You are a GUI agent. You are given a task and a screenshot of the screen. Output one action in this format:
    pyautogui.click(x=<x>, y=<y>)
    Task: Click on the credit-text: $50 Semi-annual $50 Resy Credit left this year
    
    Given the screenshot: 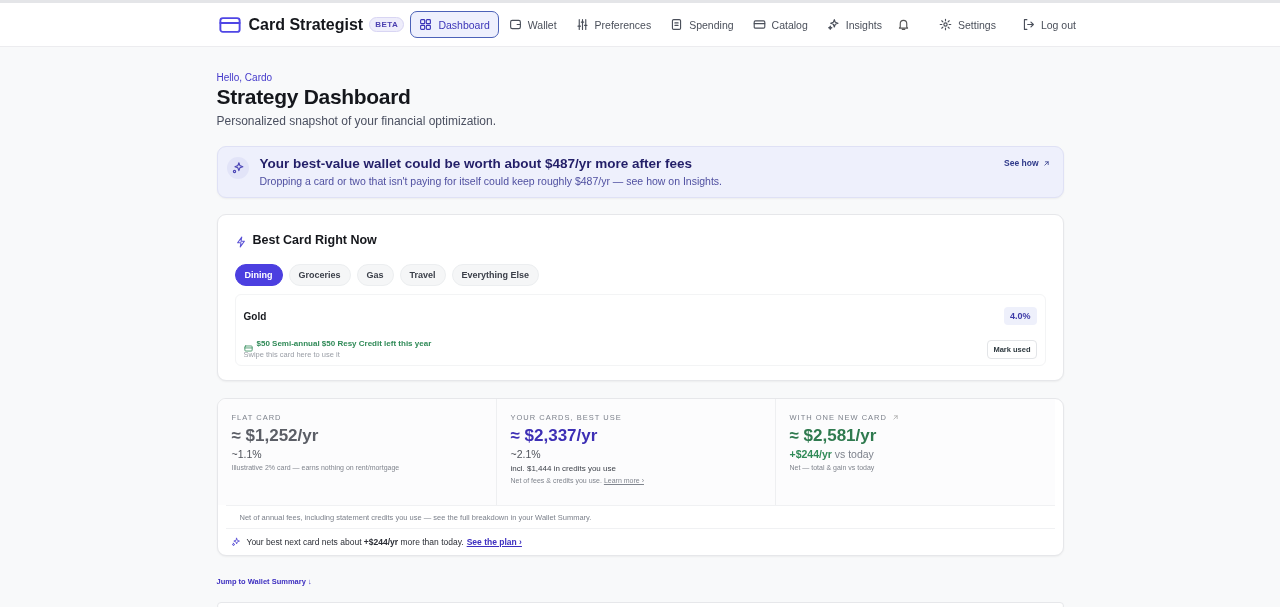 What is the action you would take?
    pyautogui.click(x=344, y=343)
    